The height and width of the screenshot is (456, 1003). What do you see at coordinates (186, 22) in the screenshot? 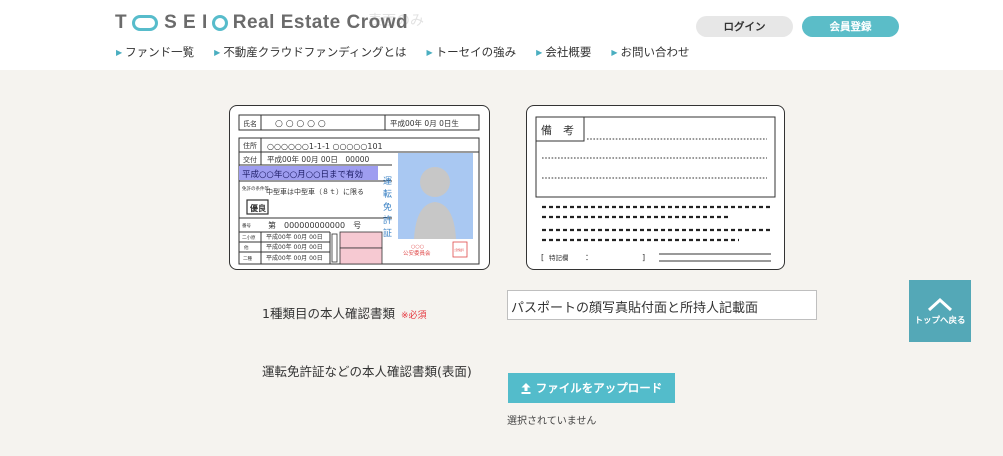
I see `logo-letters-sei: S E I` at bounding box center [186, 22].